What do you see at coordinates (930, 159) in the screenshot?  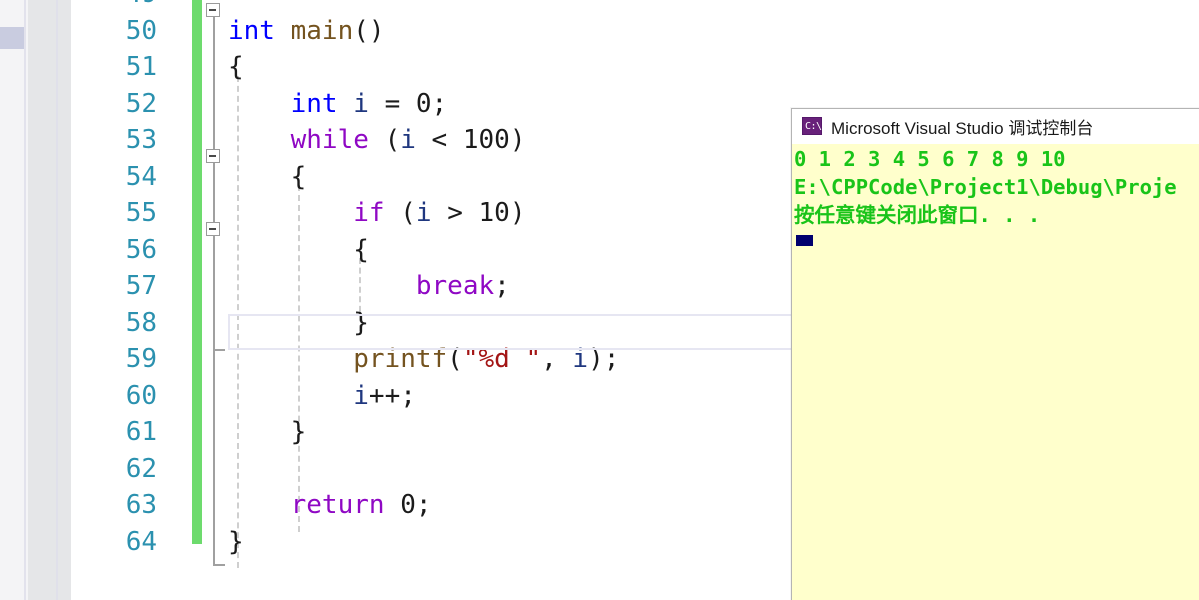 I see `console-output-line-1: 0 1 2 3 4 5 6 7 8 9 10` at bounding box center [930, 159].